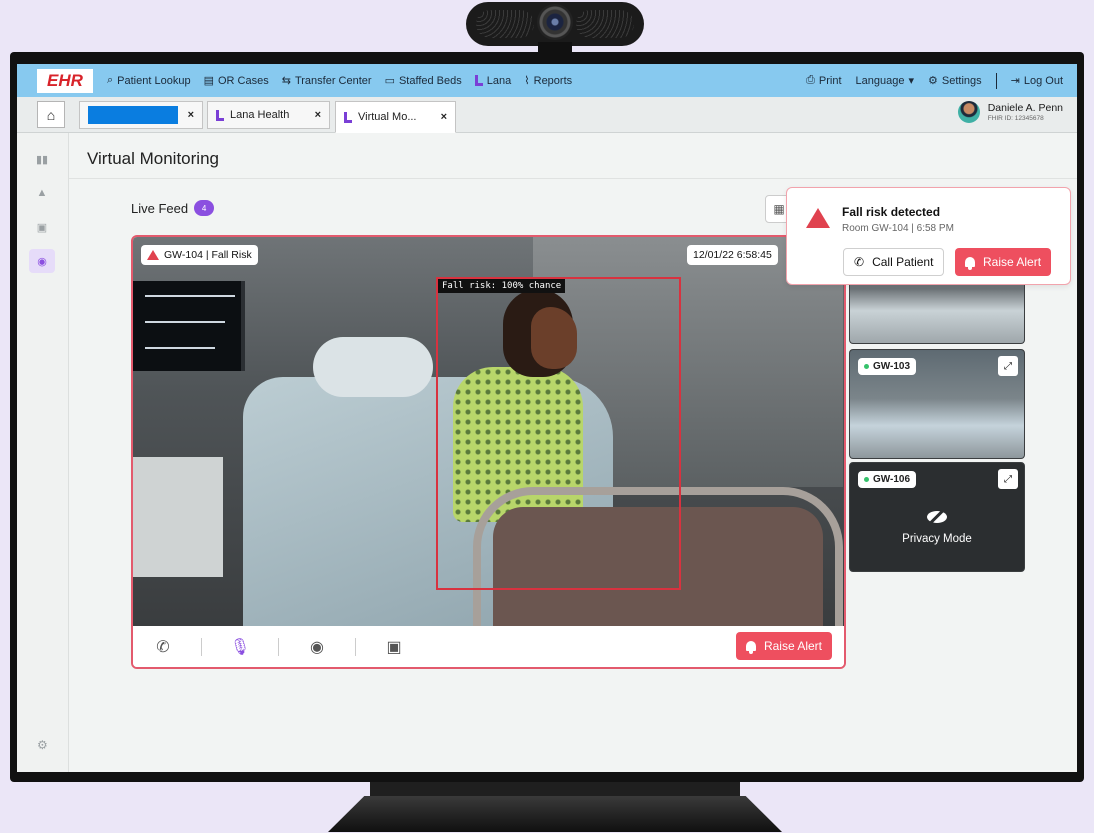 The image size is (1094, 833). I want to click on logout-icon: ⇥, so click(1015, 81).